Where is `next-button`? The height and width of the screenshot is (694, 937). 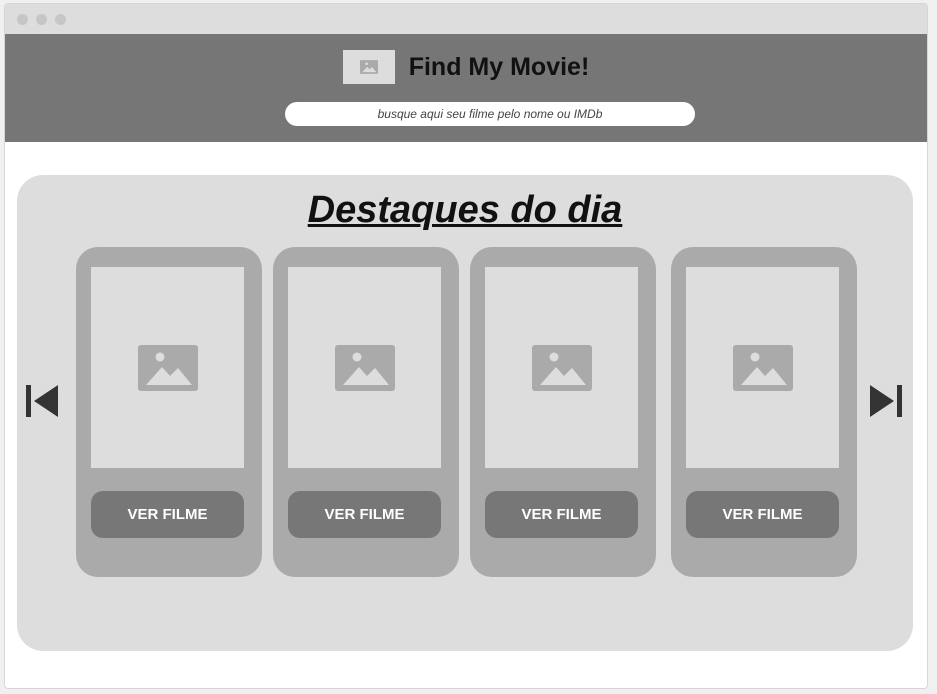
next-button is located at coordinates (886, 401).